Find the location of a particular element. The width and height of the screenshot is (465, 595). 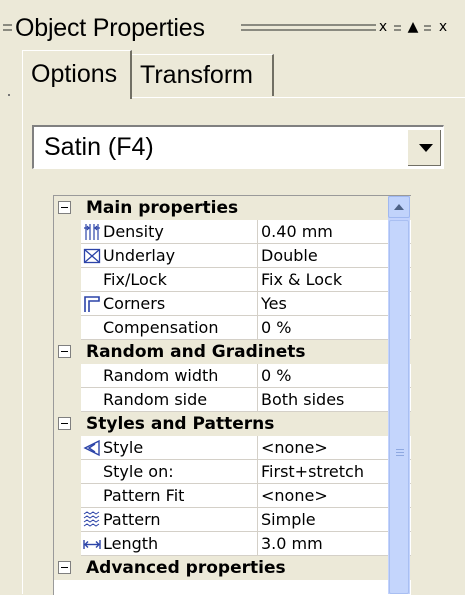

property-row: Fix/Lock Fix & Lock is located at coordinates (232, 280).